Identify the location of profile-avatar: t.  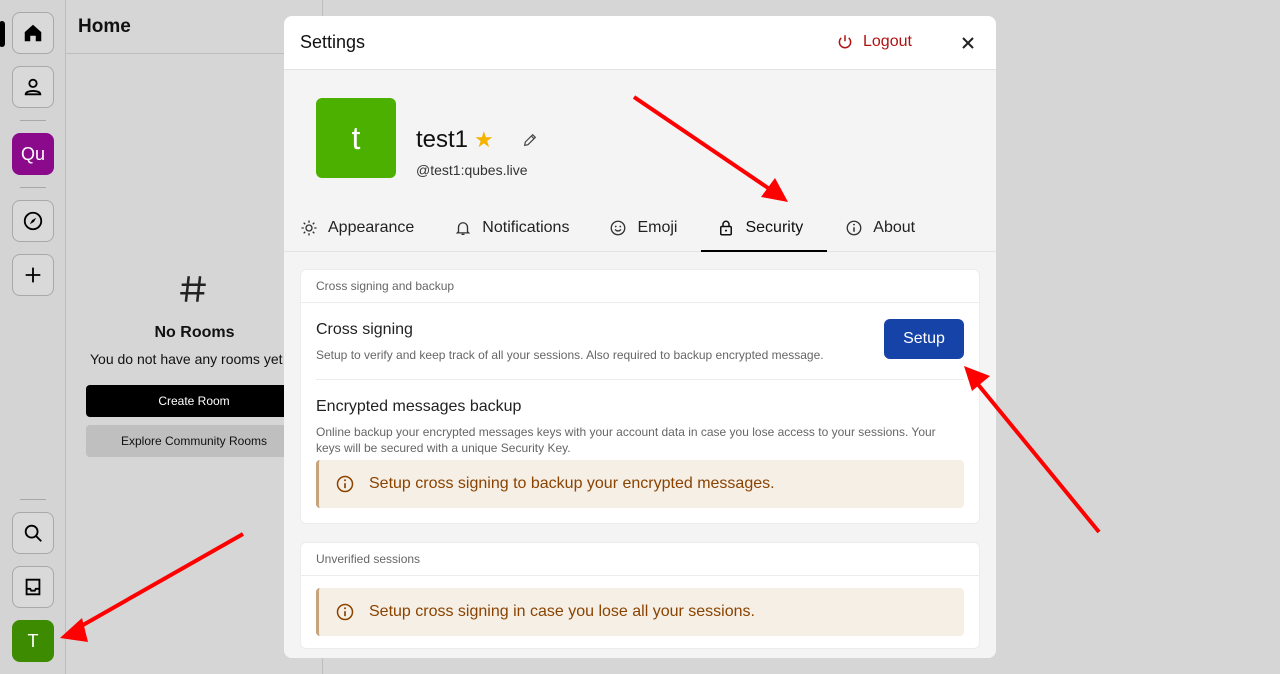
(356, 138).